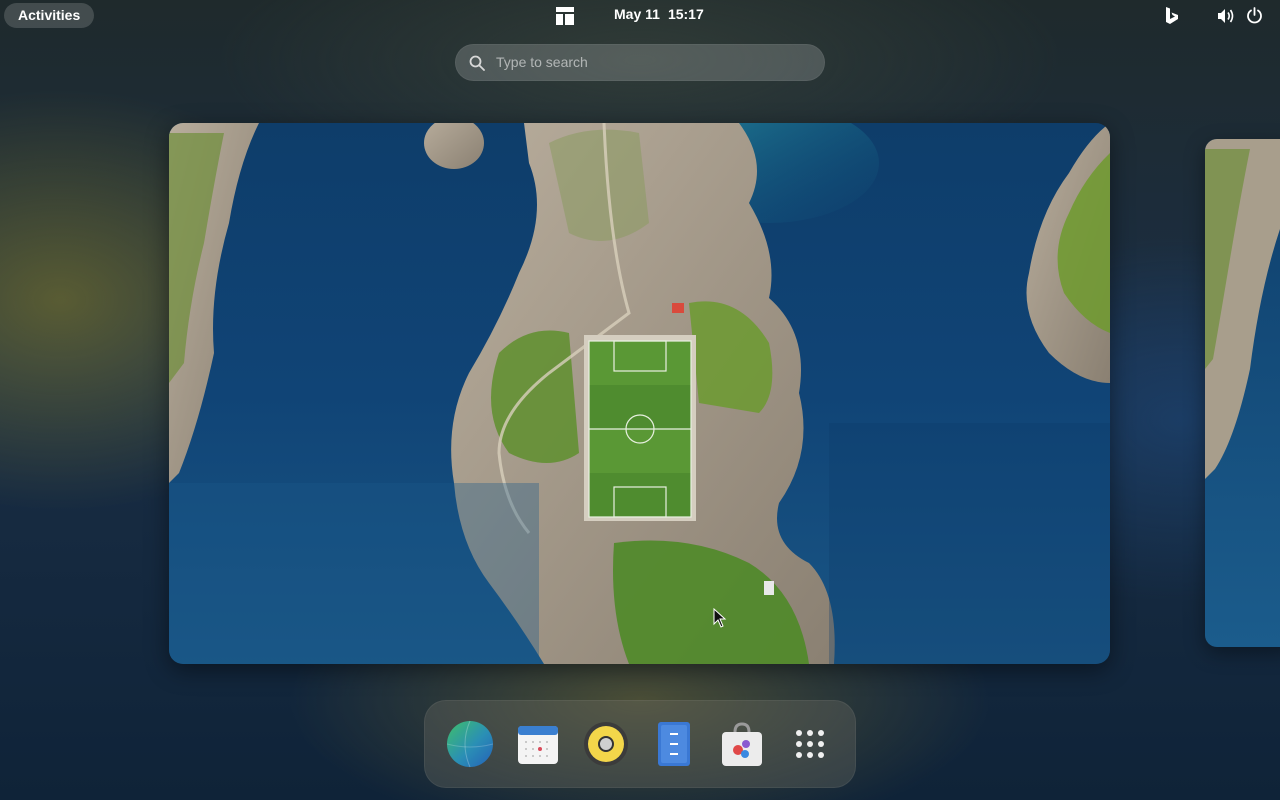 This screenshot has width=1280, height=800. Describe the element at coordinates (49, 15) in the screenshot. I see `activities-button: Activities` at that location.